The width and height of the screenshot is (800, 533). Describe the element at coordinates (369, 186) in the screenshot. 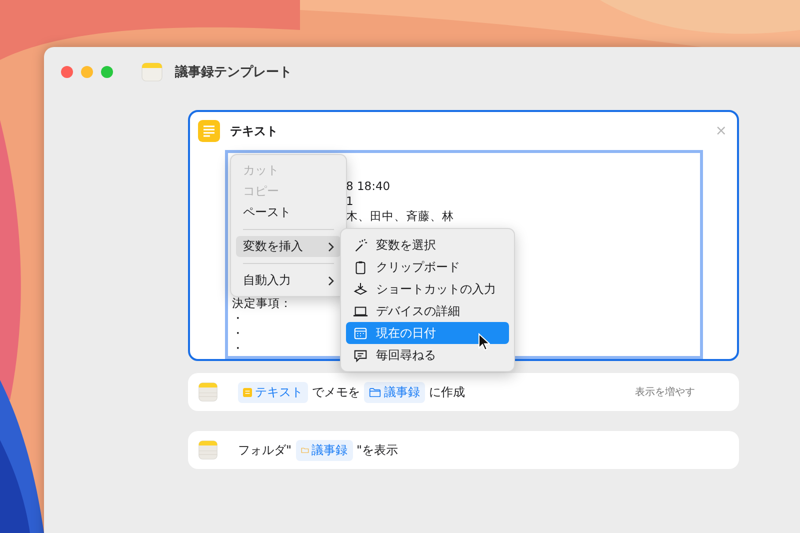

I see `text-line: 8 18:40` at that location.